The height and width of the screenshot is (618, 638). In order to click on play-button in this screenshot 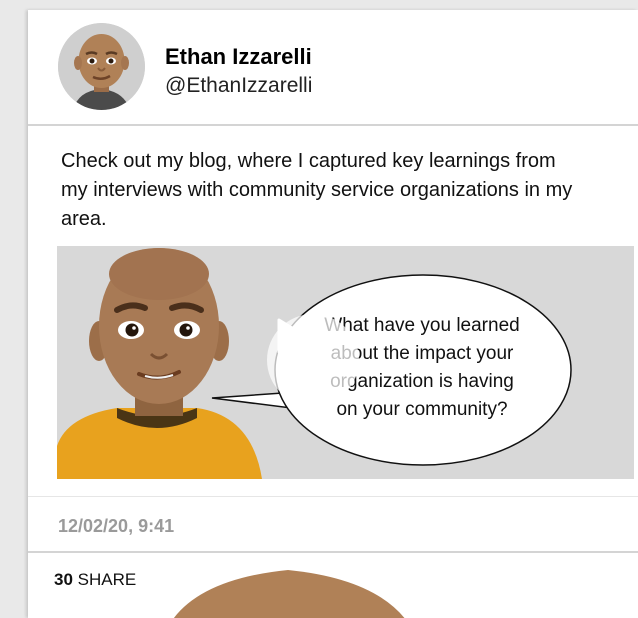, I will do `click(313, 360)`.